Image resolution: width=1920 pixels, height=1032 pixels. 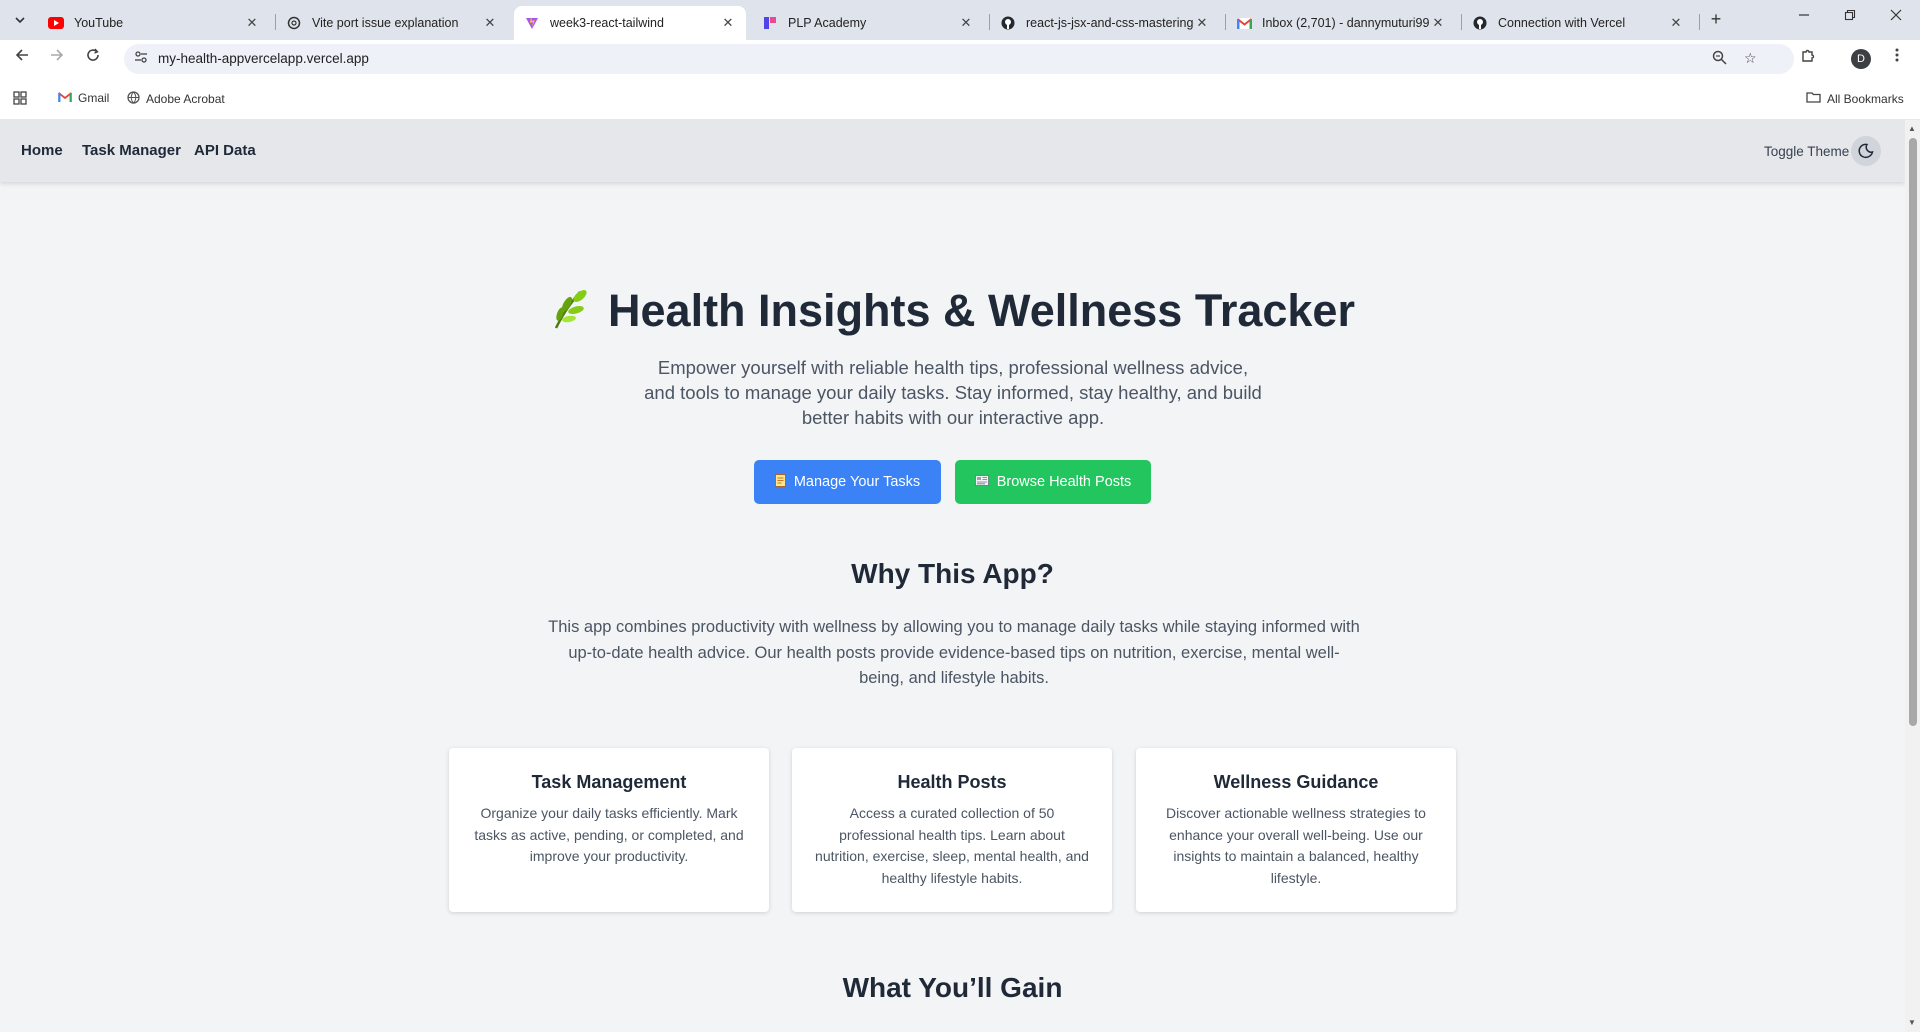 What do you see at coordinates (1750, 58) in the screenshot?
I see `star-icon: ☆` at bounding box center [1750, 58].